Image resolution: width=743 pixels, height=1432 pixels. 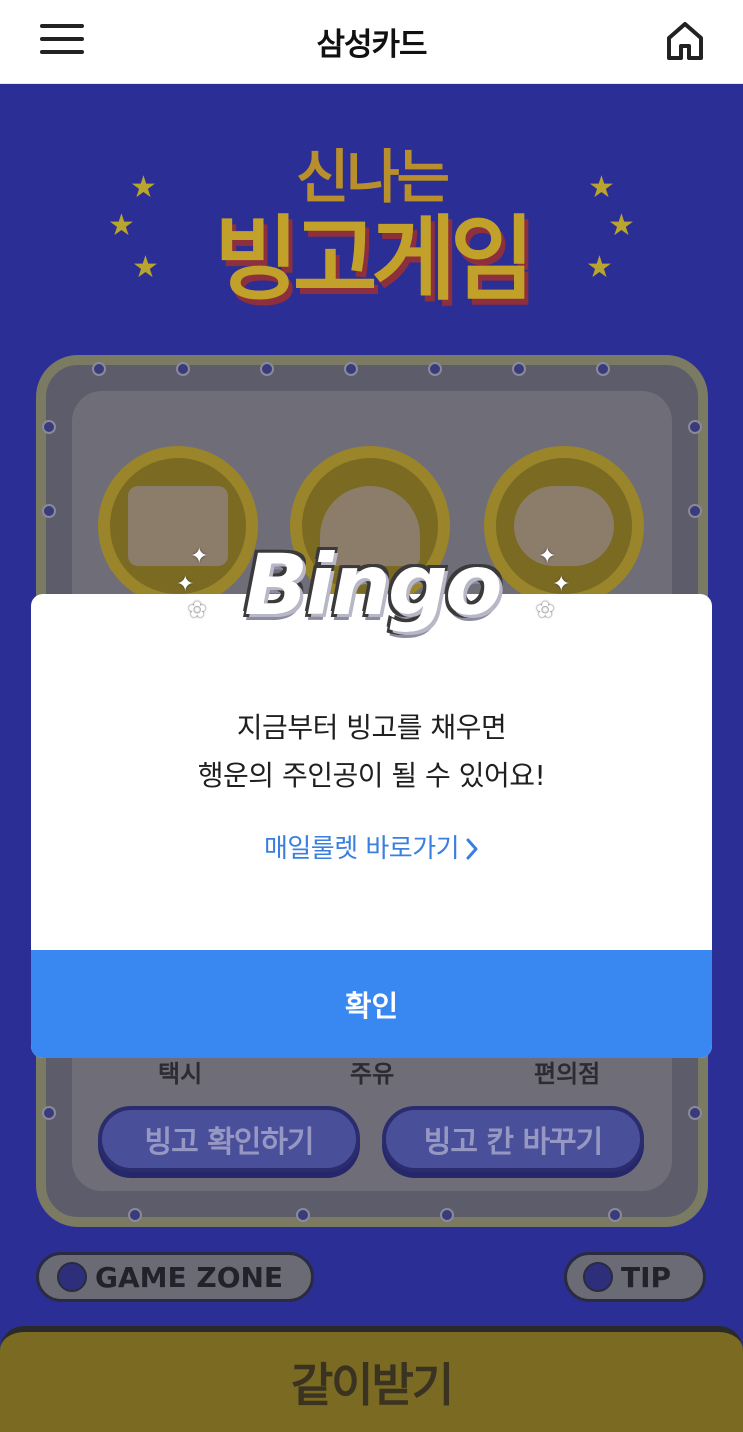 What do you see at coordinates (371, 1004) in the screenshot?
I see `confirm-button: 확인` at bounding box center [371, 1004].